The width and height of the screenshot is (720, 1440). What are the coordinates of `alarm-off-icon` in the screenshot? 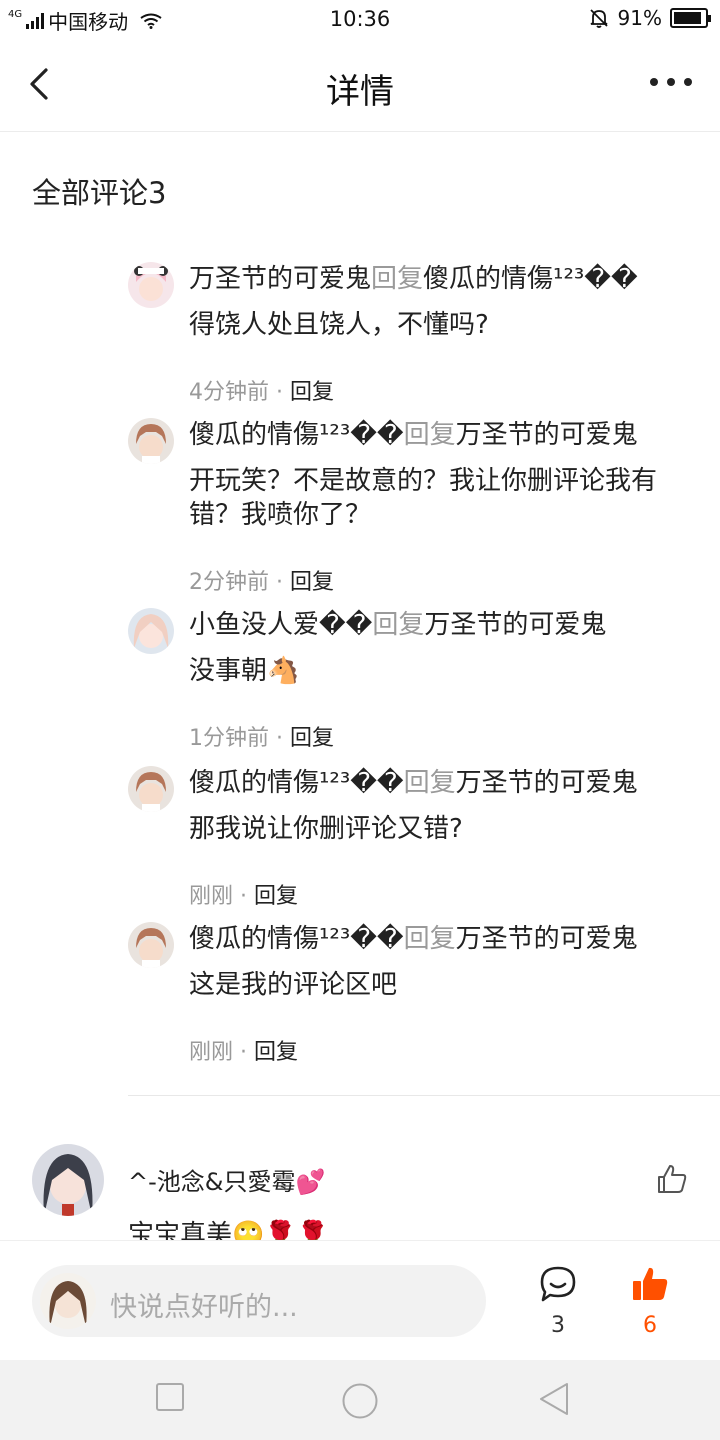 It's located at (598, 18).